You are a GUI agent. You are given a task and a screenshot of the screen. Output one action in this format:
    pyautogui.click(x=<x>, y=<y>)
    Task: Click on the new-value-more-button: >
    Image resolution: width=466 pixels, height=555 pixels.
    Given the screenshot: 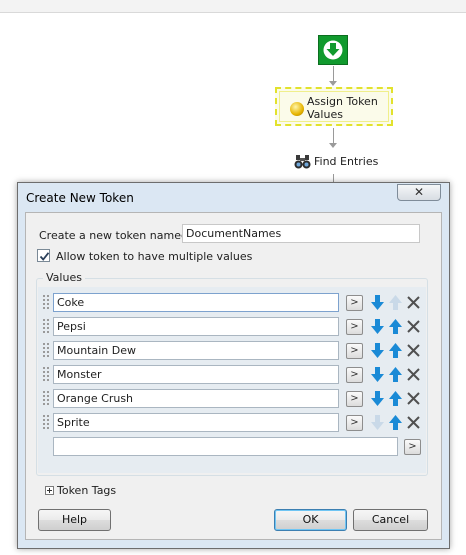 What is the action you would take?
    pyautogui.click(x=412, y=447)
    